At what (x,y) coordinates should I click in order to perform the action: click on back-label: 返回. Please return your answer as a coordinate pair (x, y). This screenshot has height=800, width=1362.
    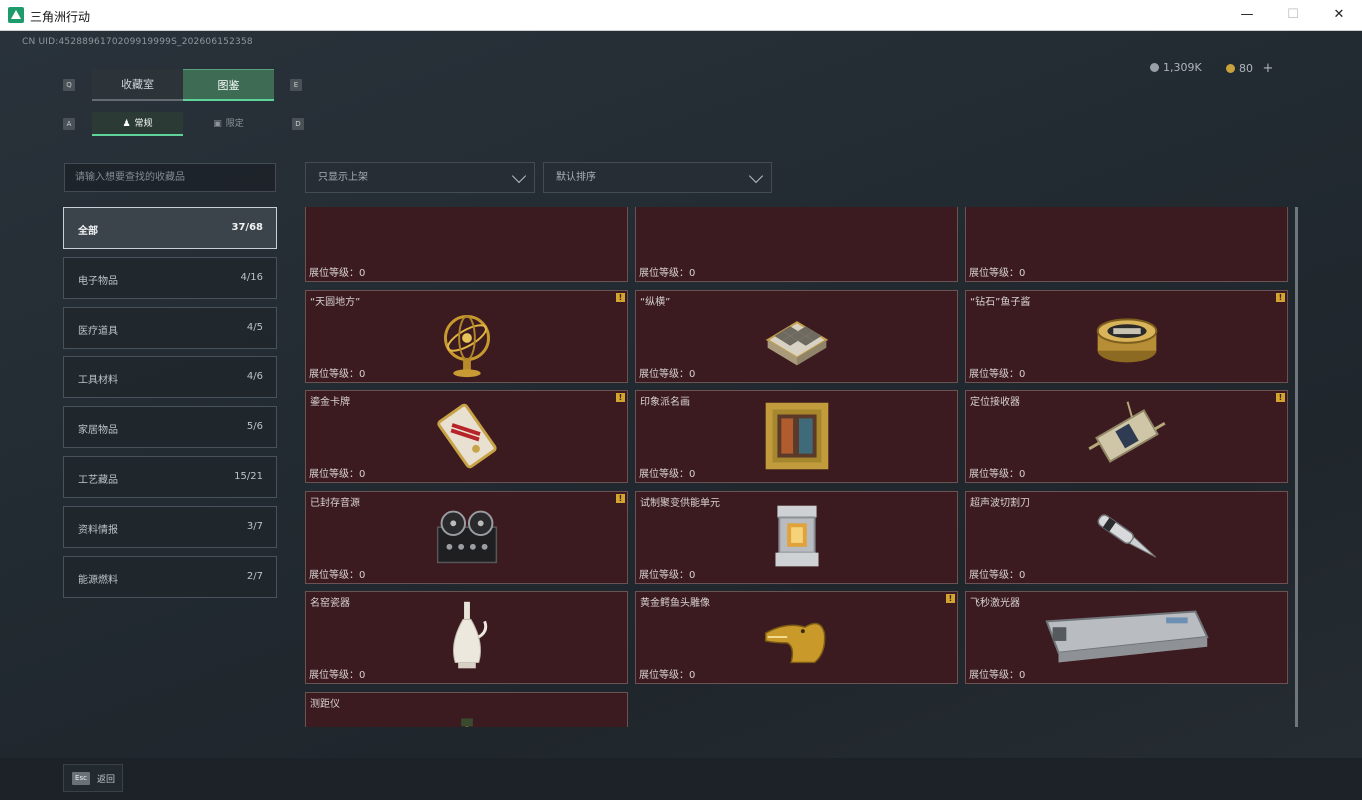
    Looking at the image, I should click on (106, 780).